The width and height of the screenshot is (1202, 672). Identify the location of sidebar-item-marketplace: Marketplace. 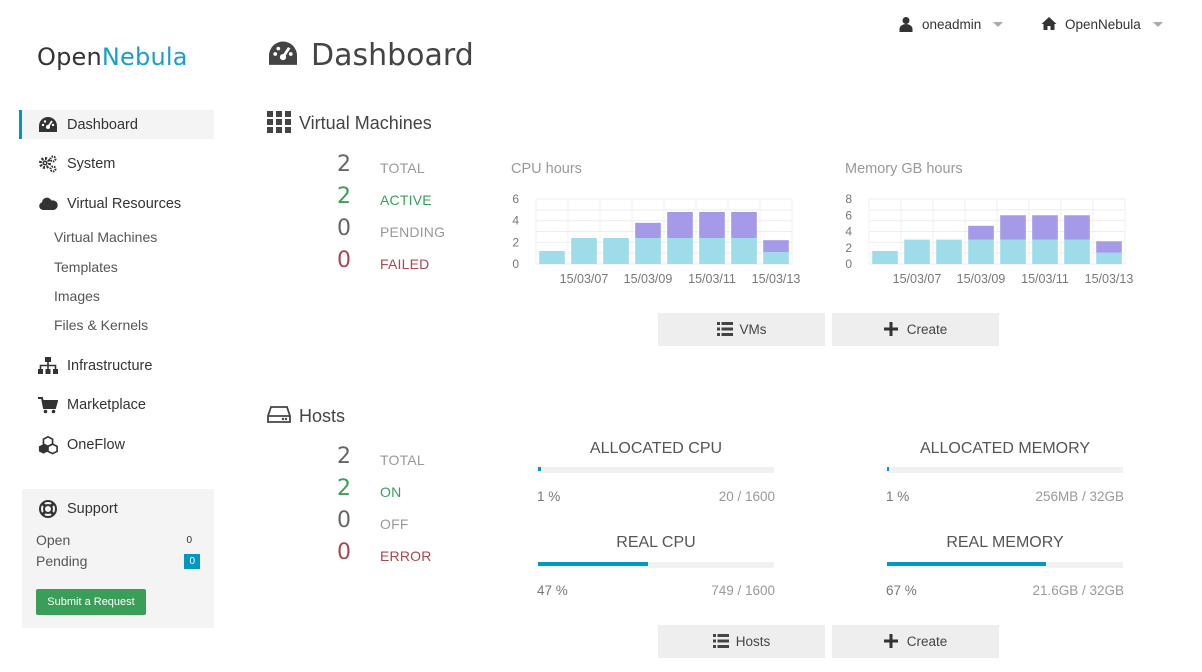
(116, 404).